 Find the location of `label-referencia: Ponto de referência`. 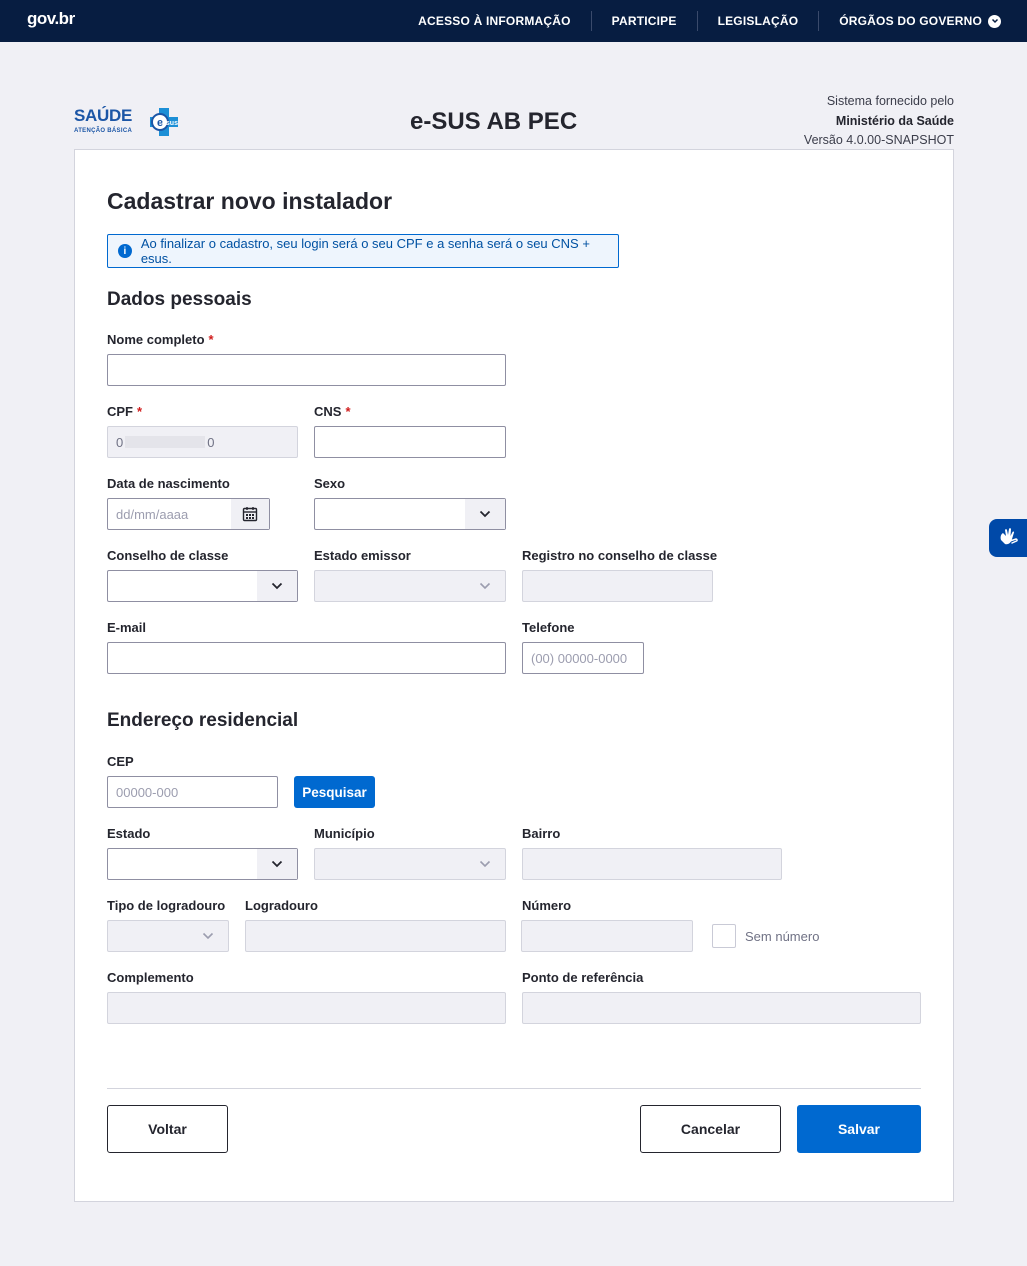

label-referencia: Ponto de referência is located at coordinates (583, 977).